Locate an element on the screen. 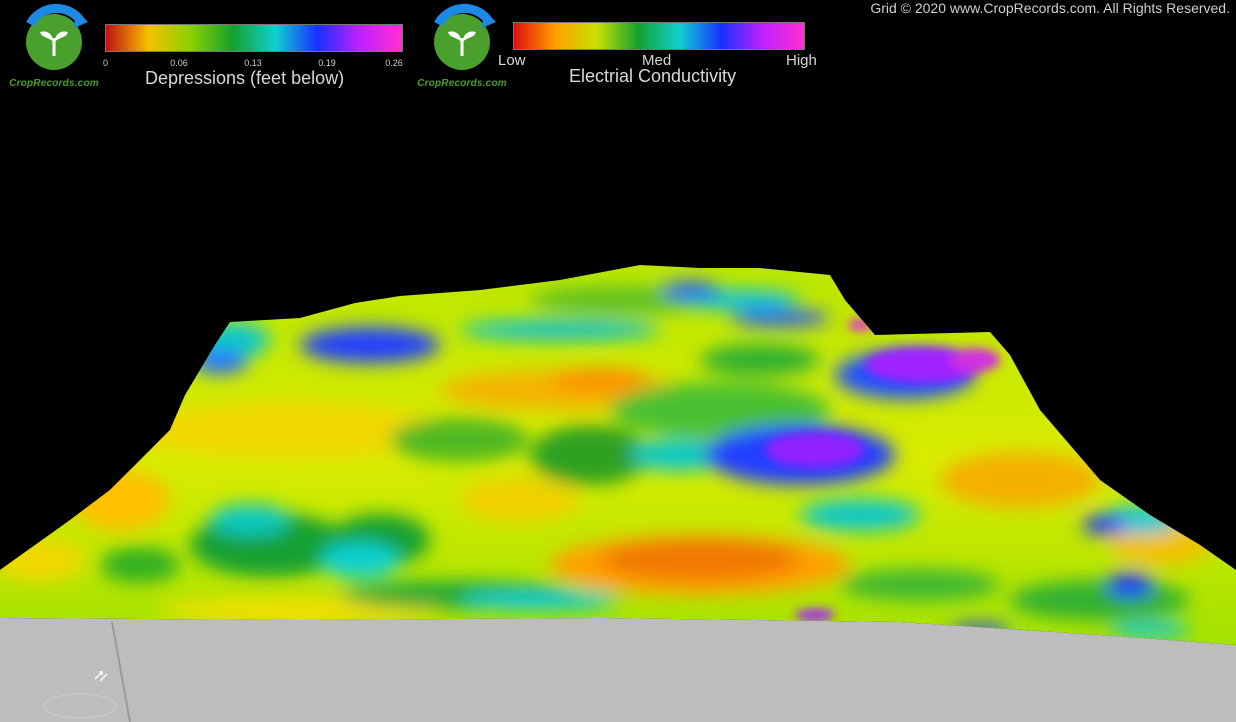 This screenshot has height=722, width=1236. depressions-legend-title: Depressions (feet below) is located at coordinates (245, 78).